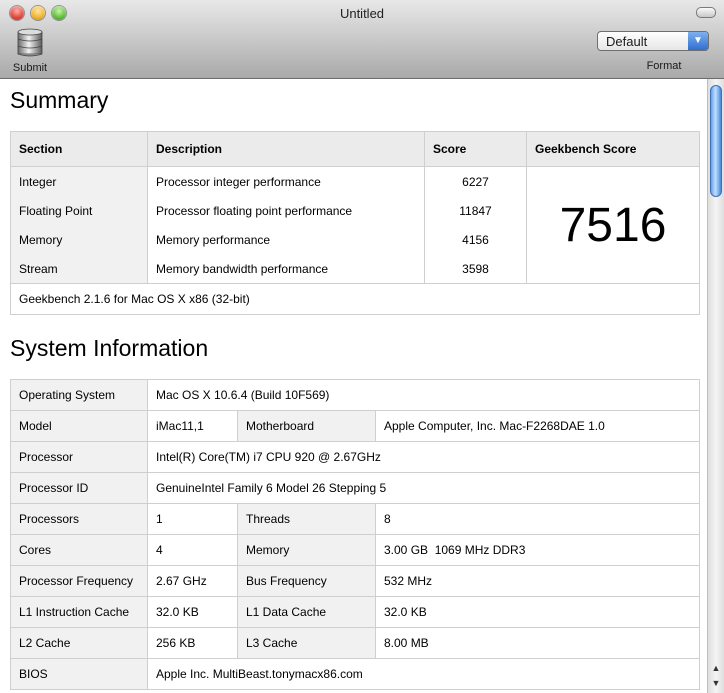 The image size is (724, 693). What do you see at coordinates (475, 181) in the screenshot?
I see `row-score: 6227` at bounding box center [475, 181].